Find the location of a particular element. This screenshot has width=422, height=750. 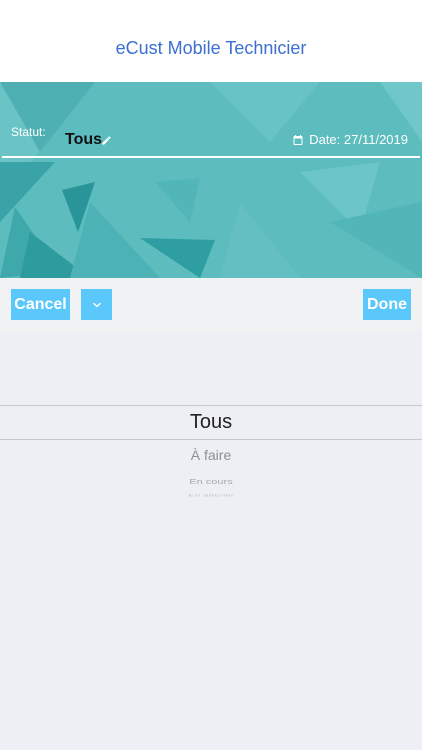

chevron-down-icon is located at coordinates (96, 304).